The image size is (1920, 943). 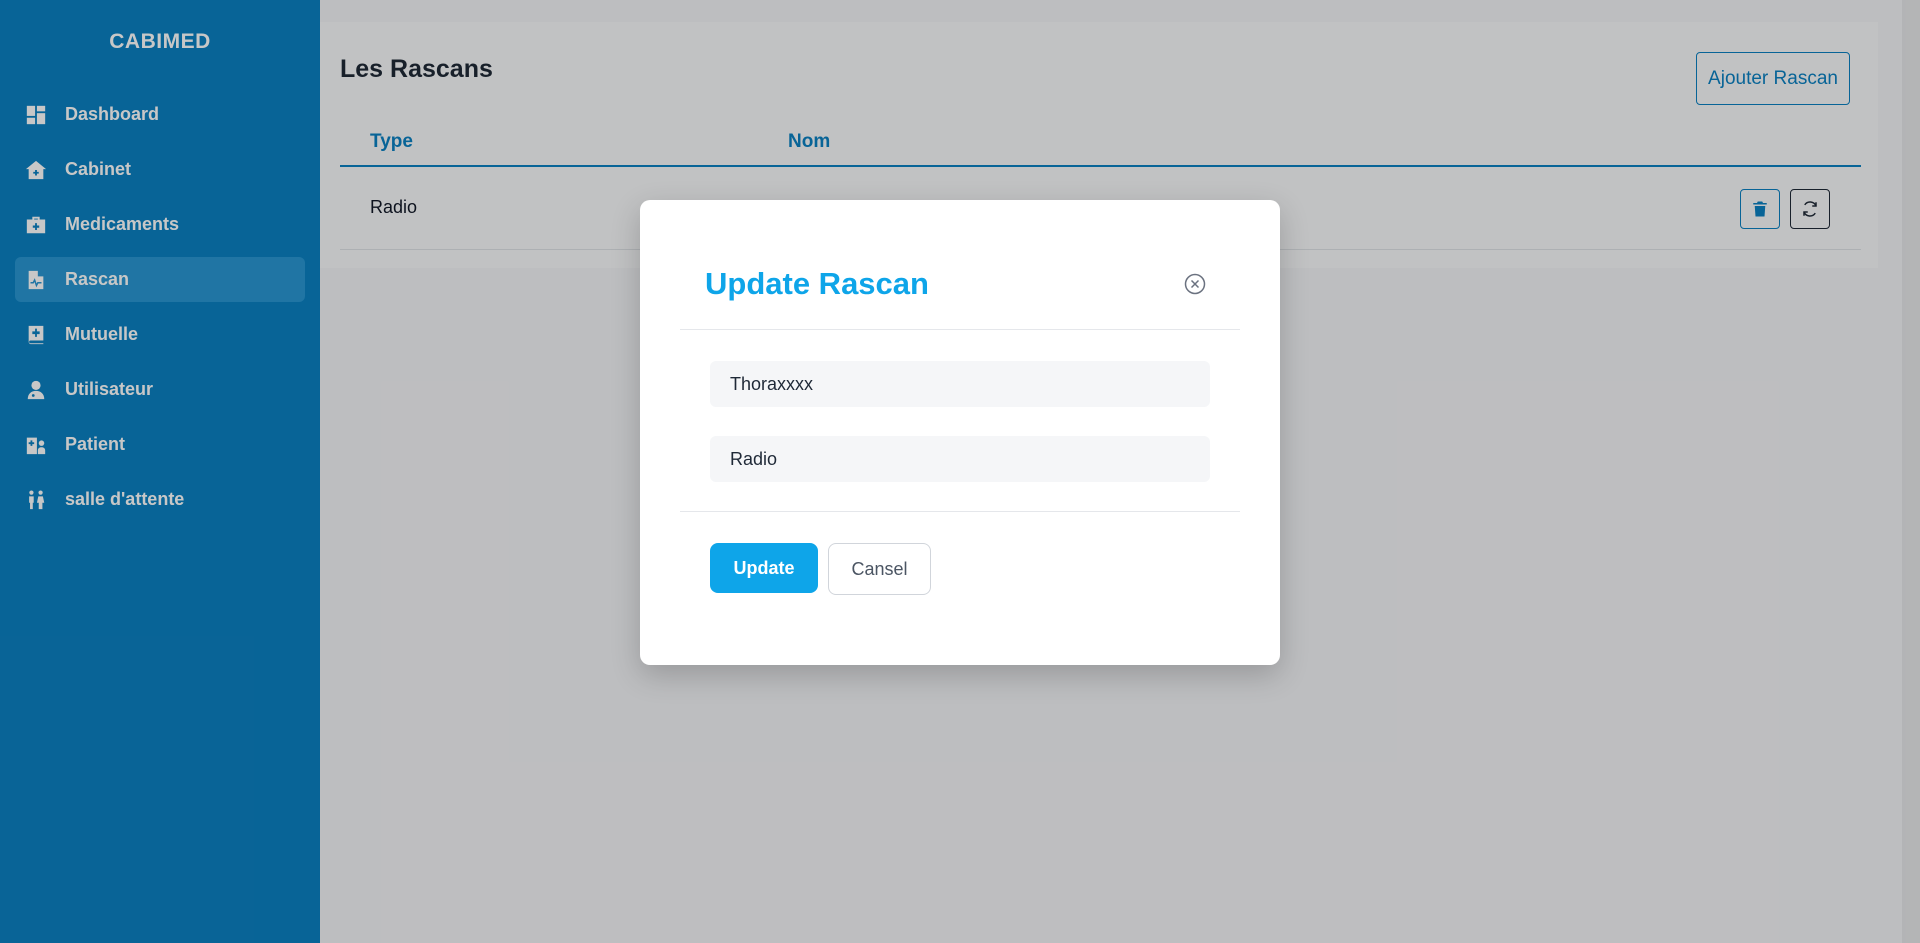 I want to click on cancel-button: Cansel, so click(x=879, y=569).